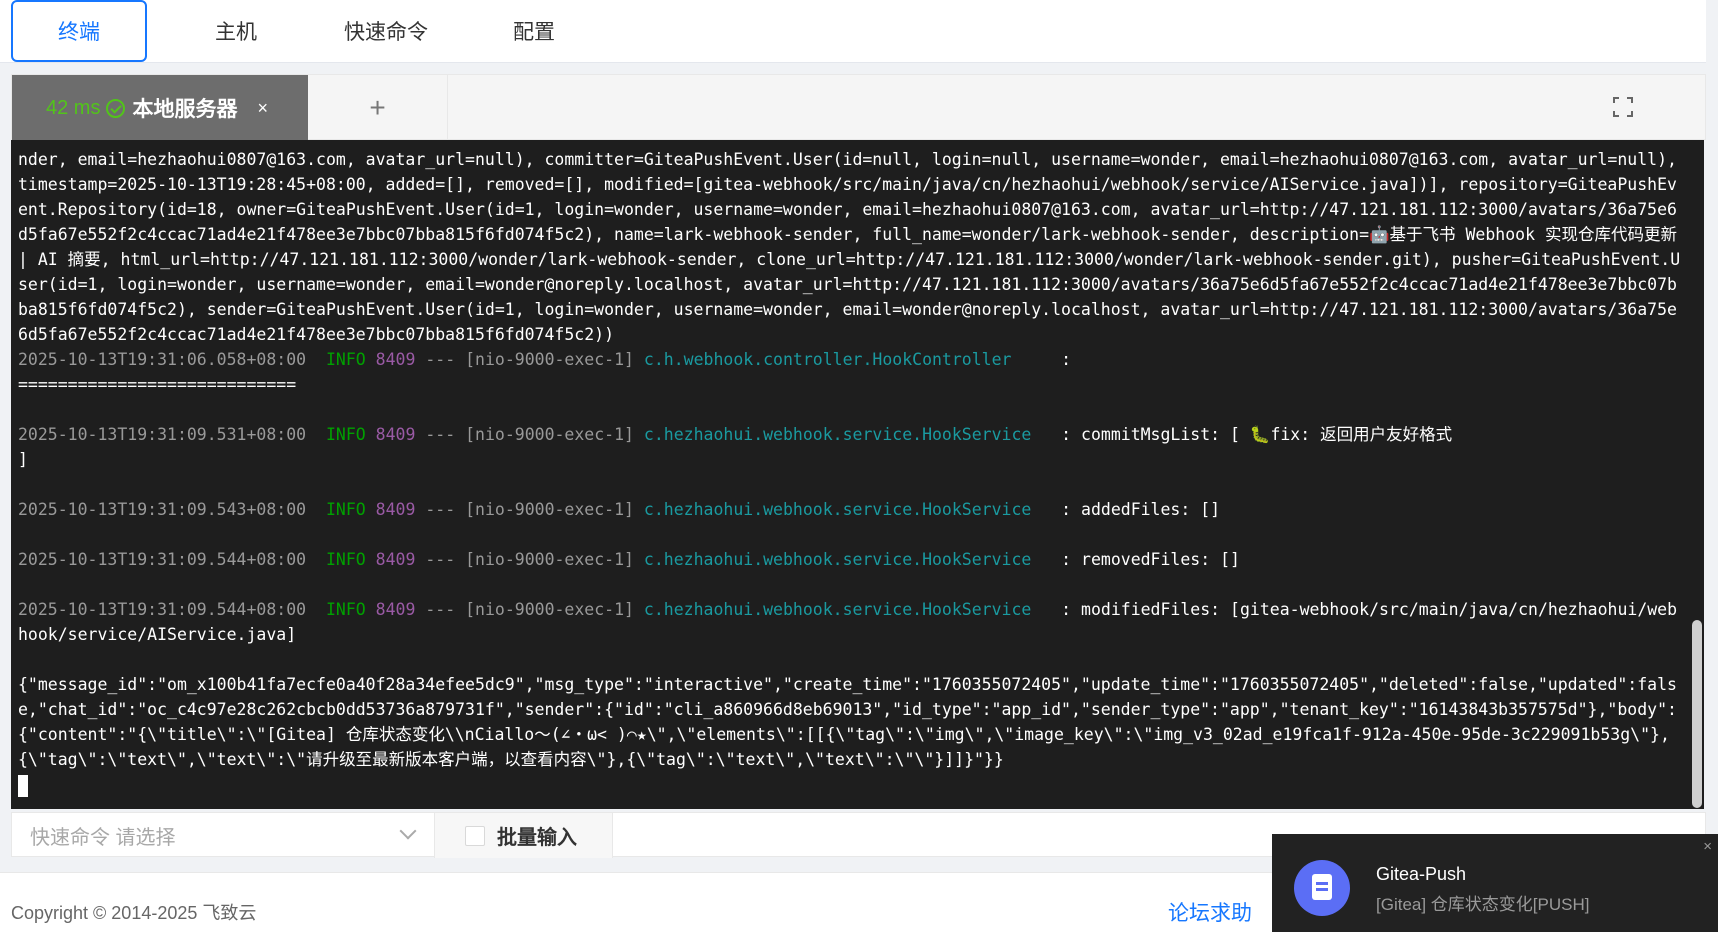  What do you see at coordinates (162, 359) in the screenshot?
I see `log-timestamp: 2025-10-13T19:31:06.058+08:00` at bounding box center [162, 359].